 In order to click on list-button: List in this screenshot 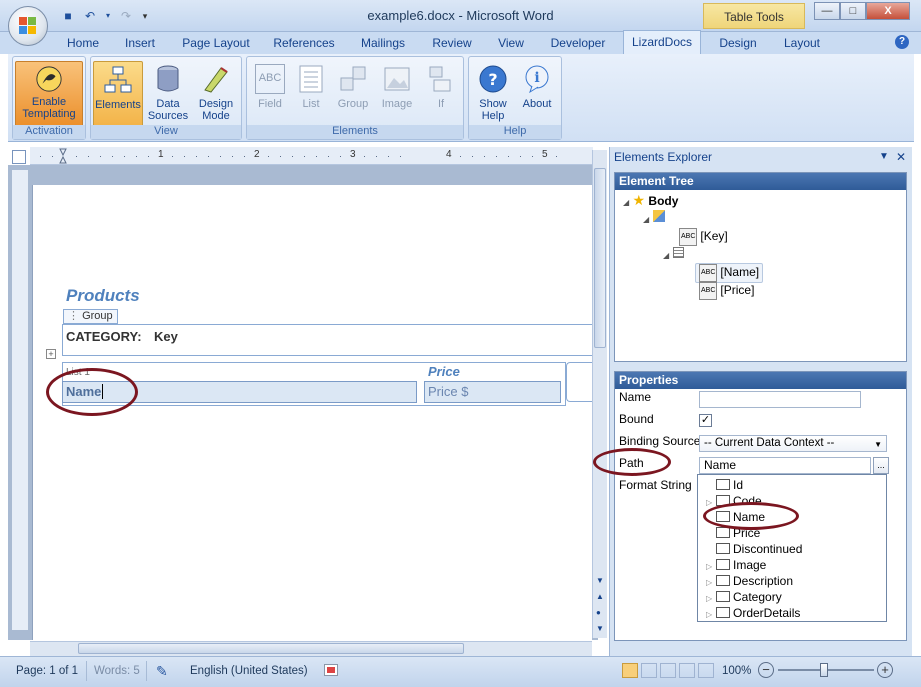, I will do `click(311, 85)`.